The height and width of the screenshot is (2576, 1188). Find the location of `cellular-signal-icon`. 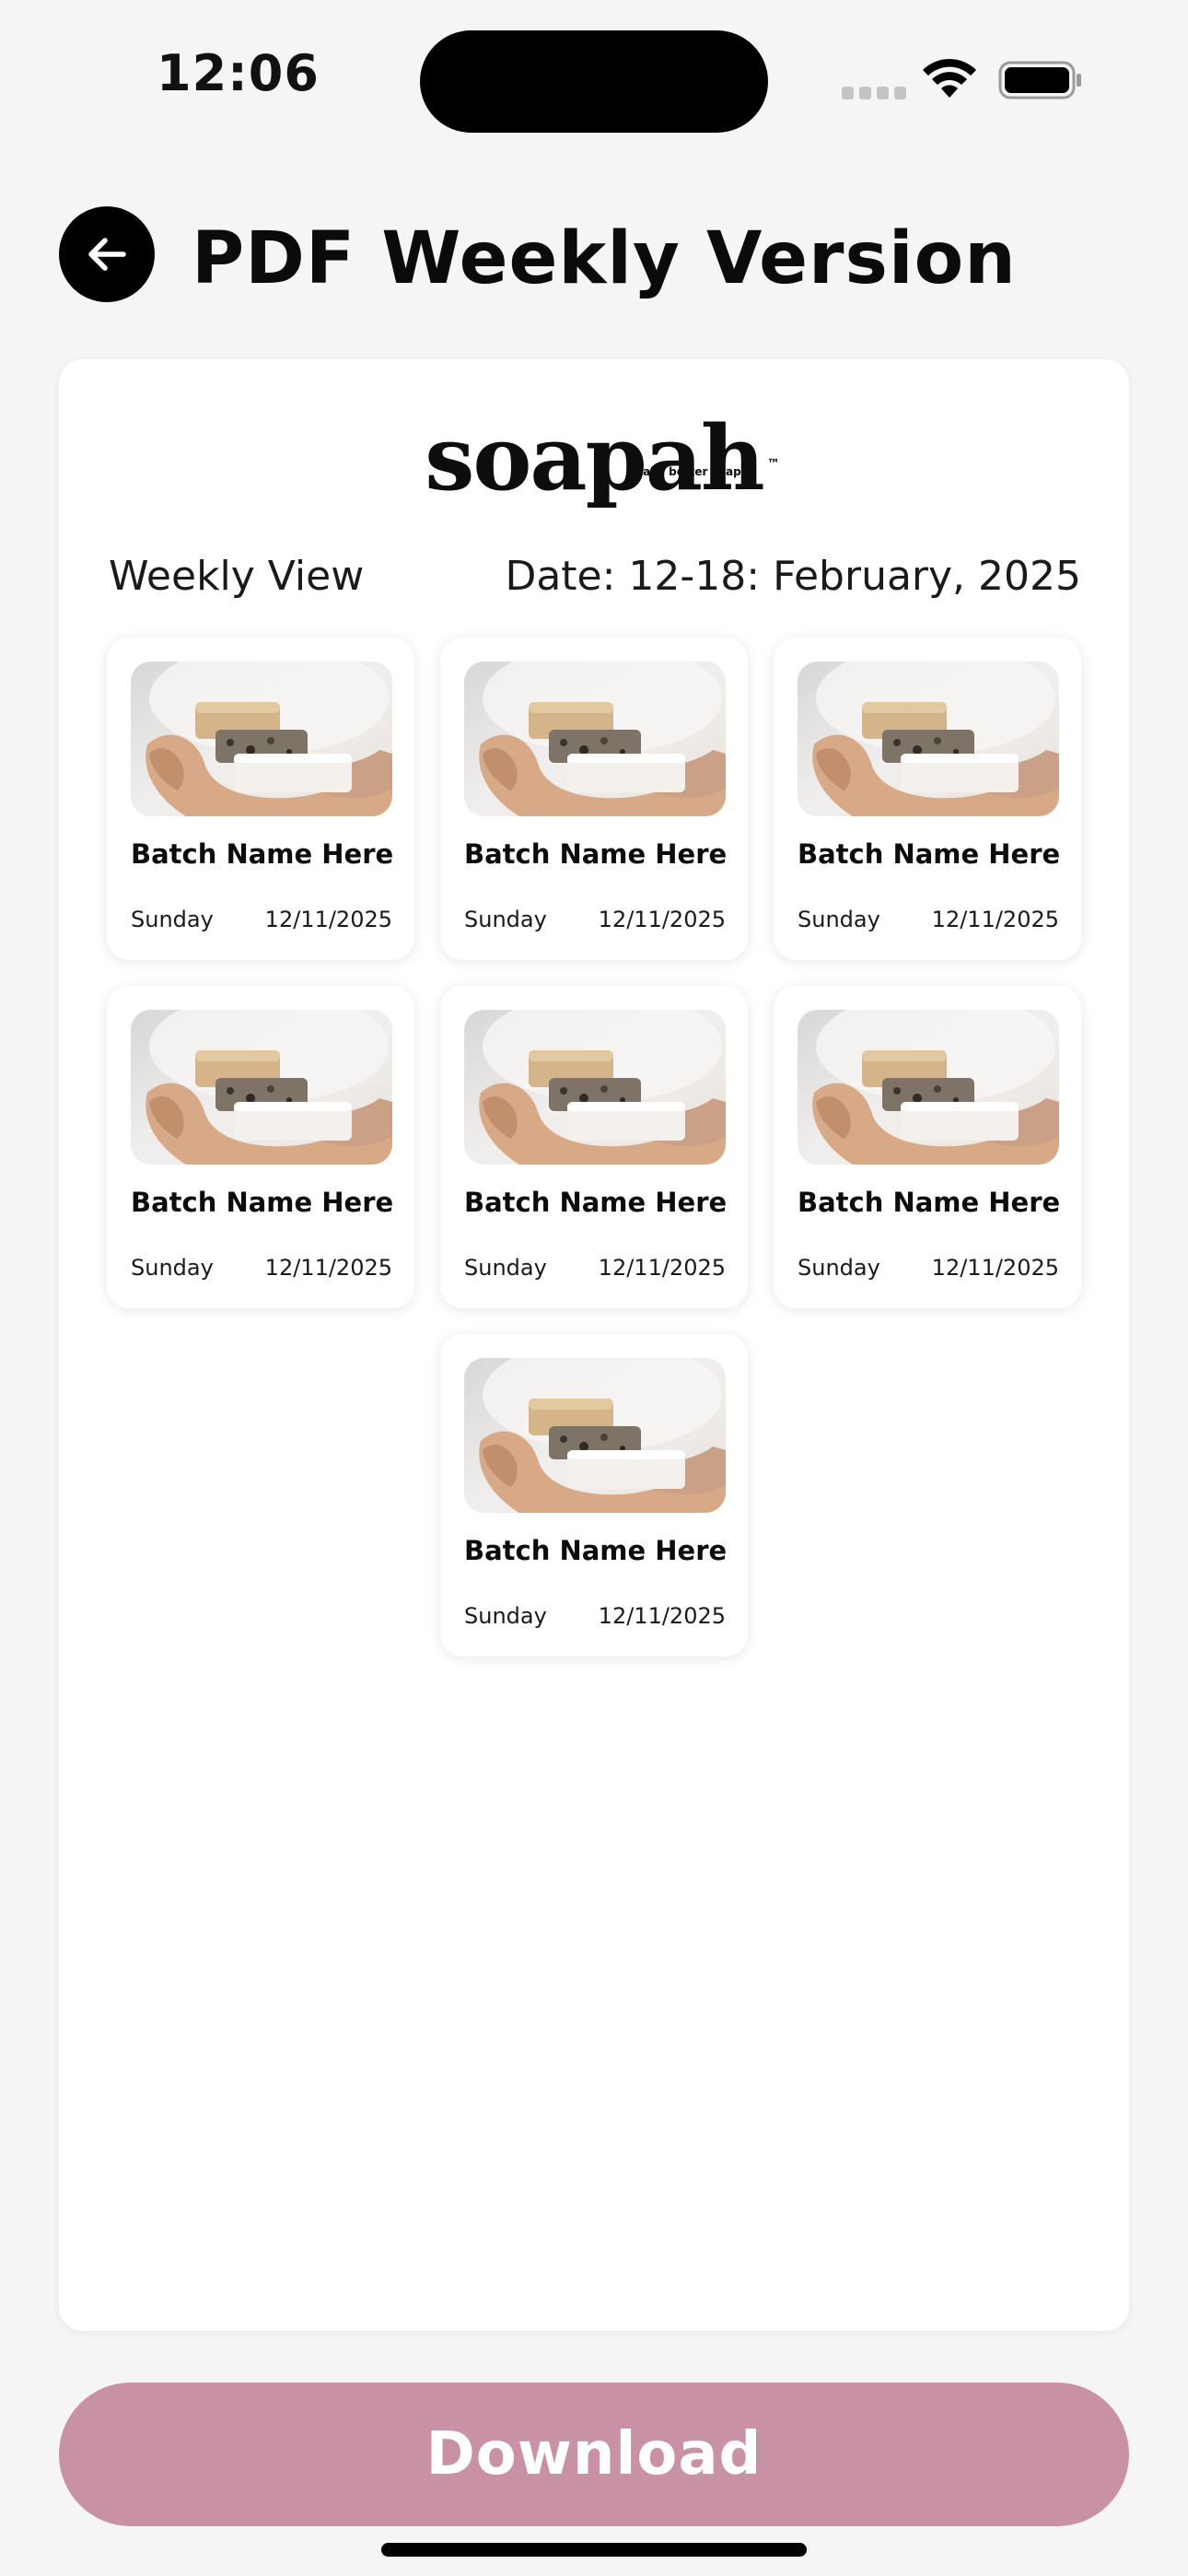

cellular-signal-icon is located at coordinates (874, 93).